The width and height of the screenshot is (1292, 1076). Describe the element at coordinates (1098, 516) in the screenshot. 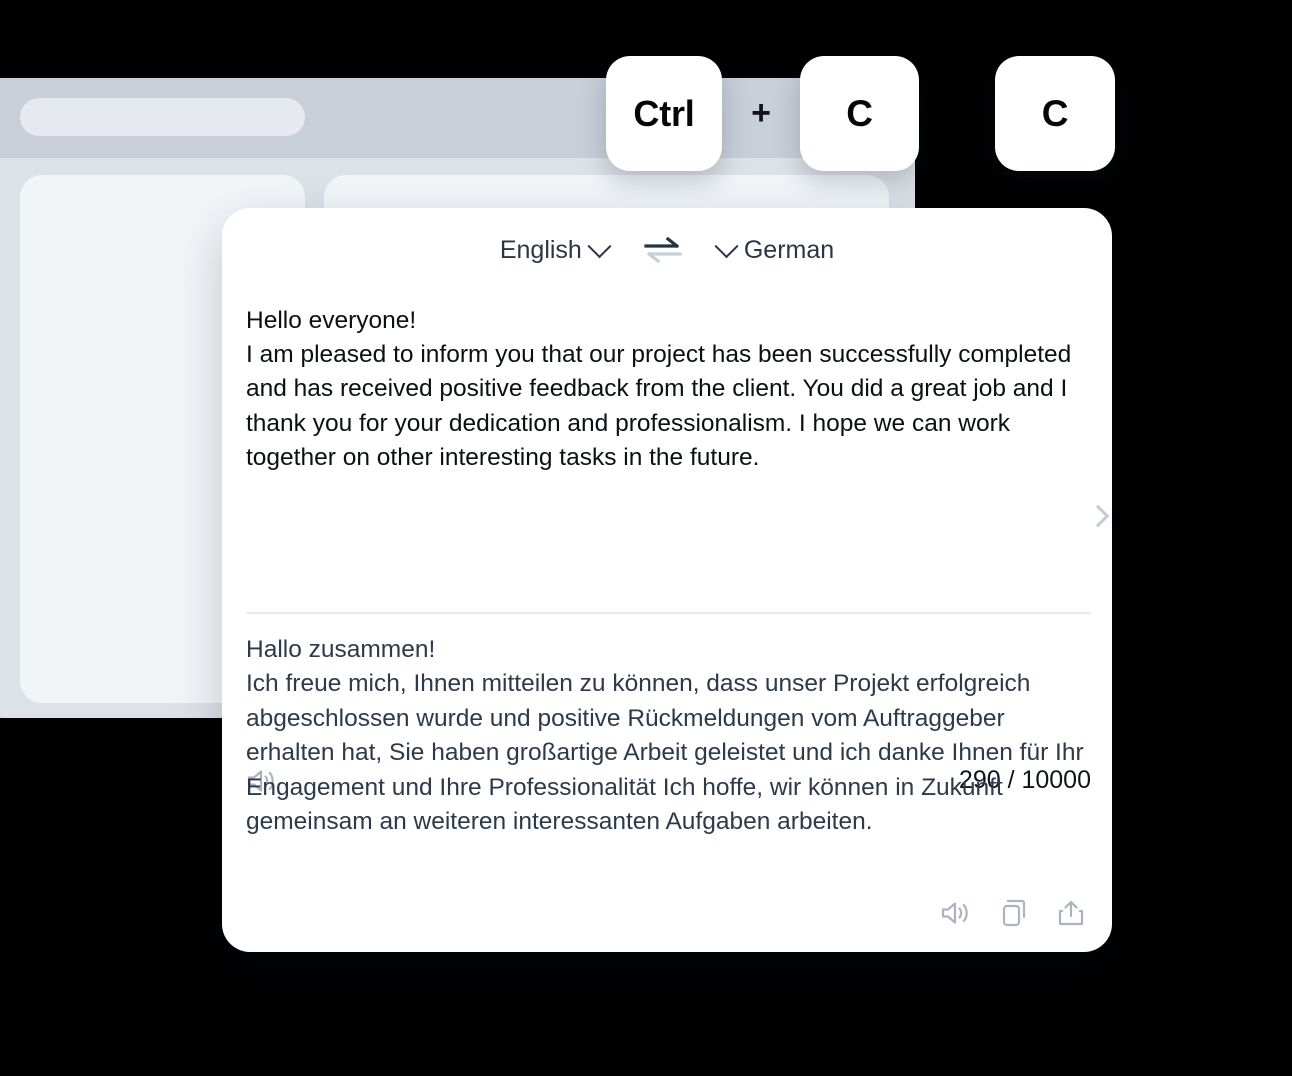

I see `chevron-right-icon` at that location.